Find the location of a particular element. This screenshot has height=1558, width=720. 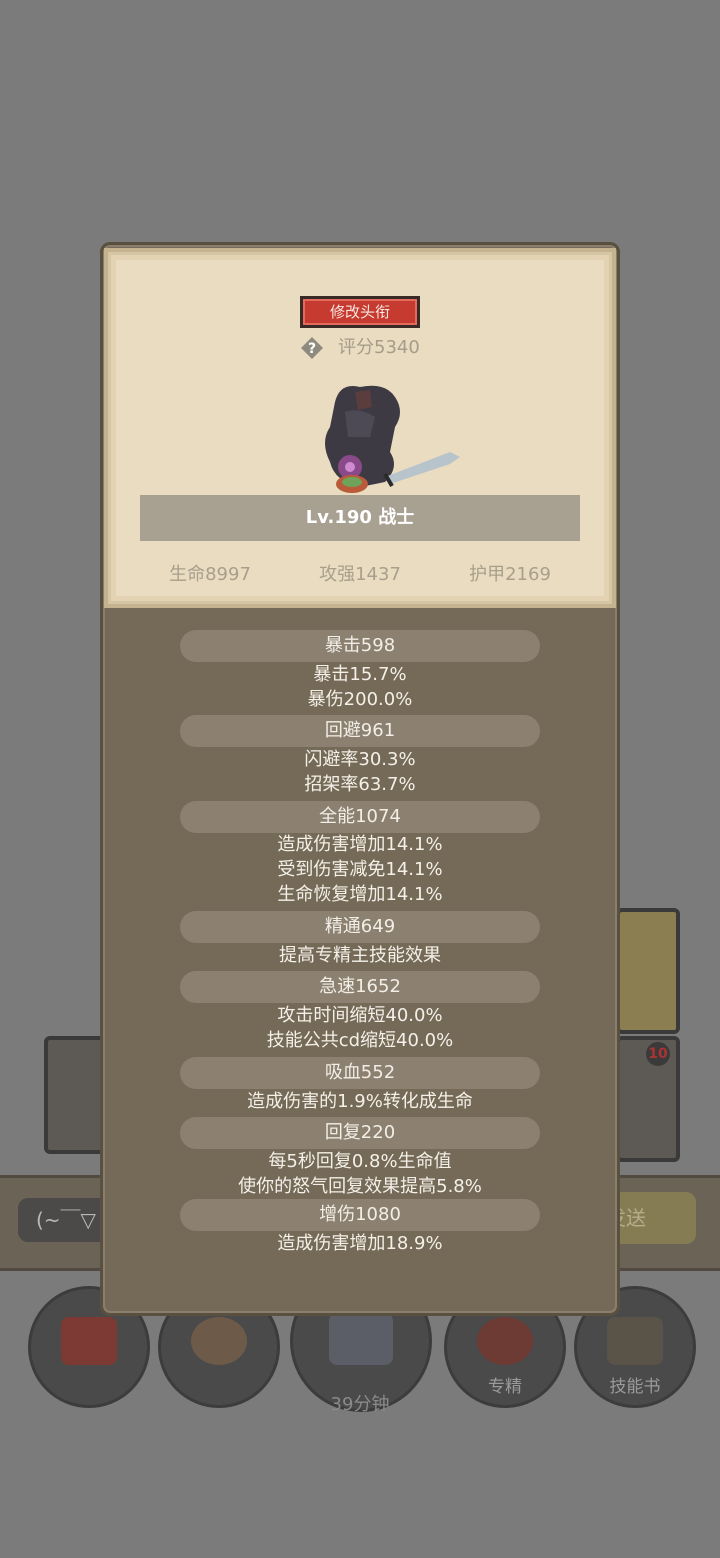

crit-damage-line: 暴伤200.0% is located at coordinates (360, 699).